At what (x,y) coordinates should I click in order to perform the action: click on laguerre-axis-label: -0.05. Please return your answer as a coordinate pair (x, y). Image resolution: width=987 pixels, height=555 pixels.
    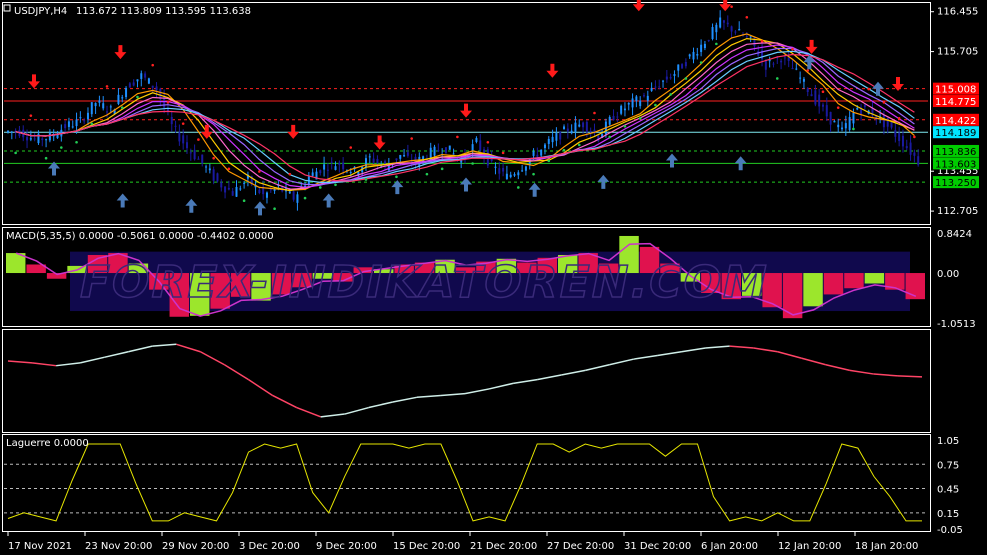
    Looking at the image, I should click on (950, 530).